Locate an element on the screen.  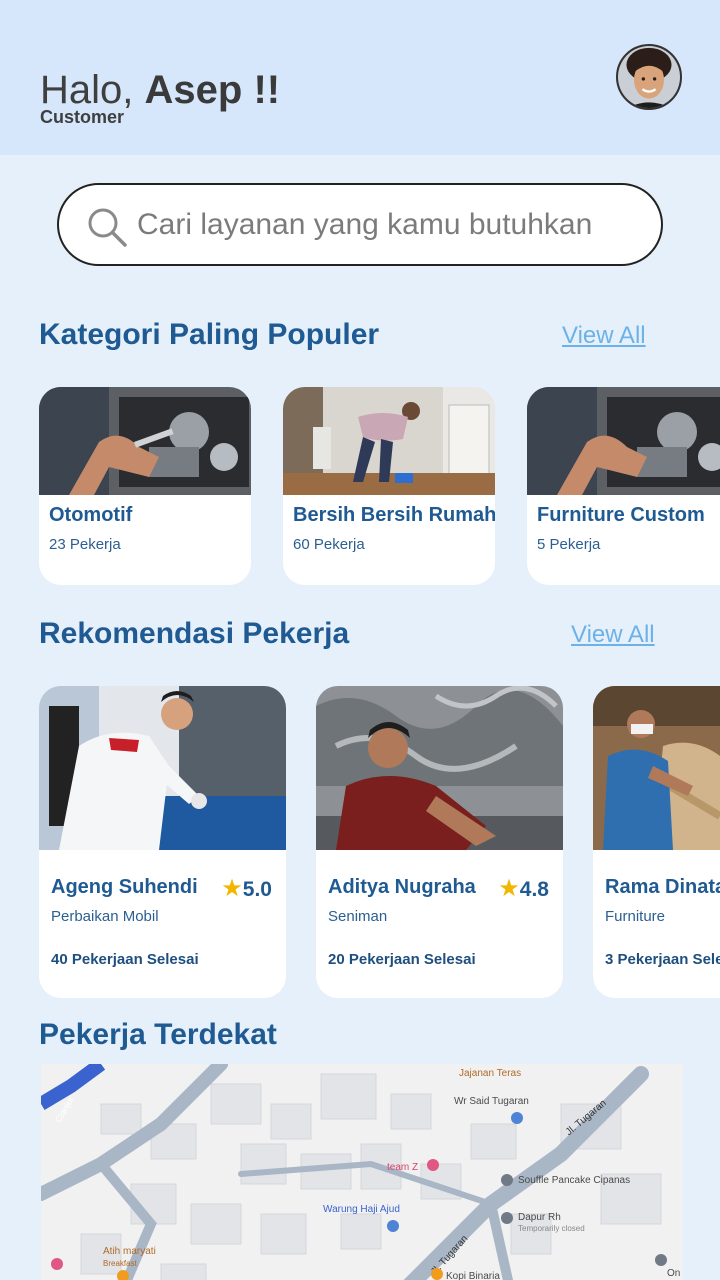
avatar is located at coordinates (649, 77).